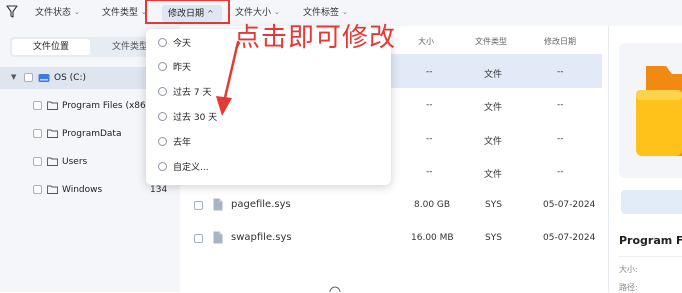  Describe the element at coordinates (44, 78) in the screenshot. I see `drive-icon` at that location.